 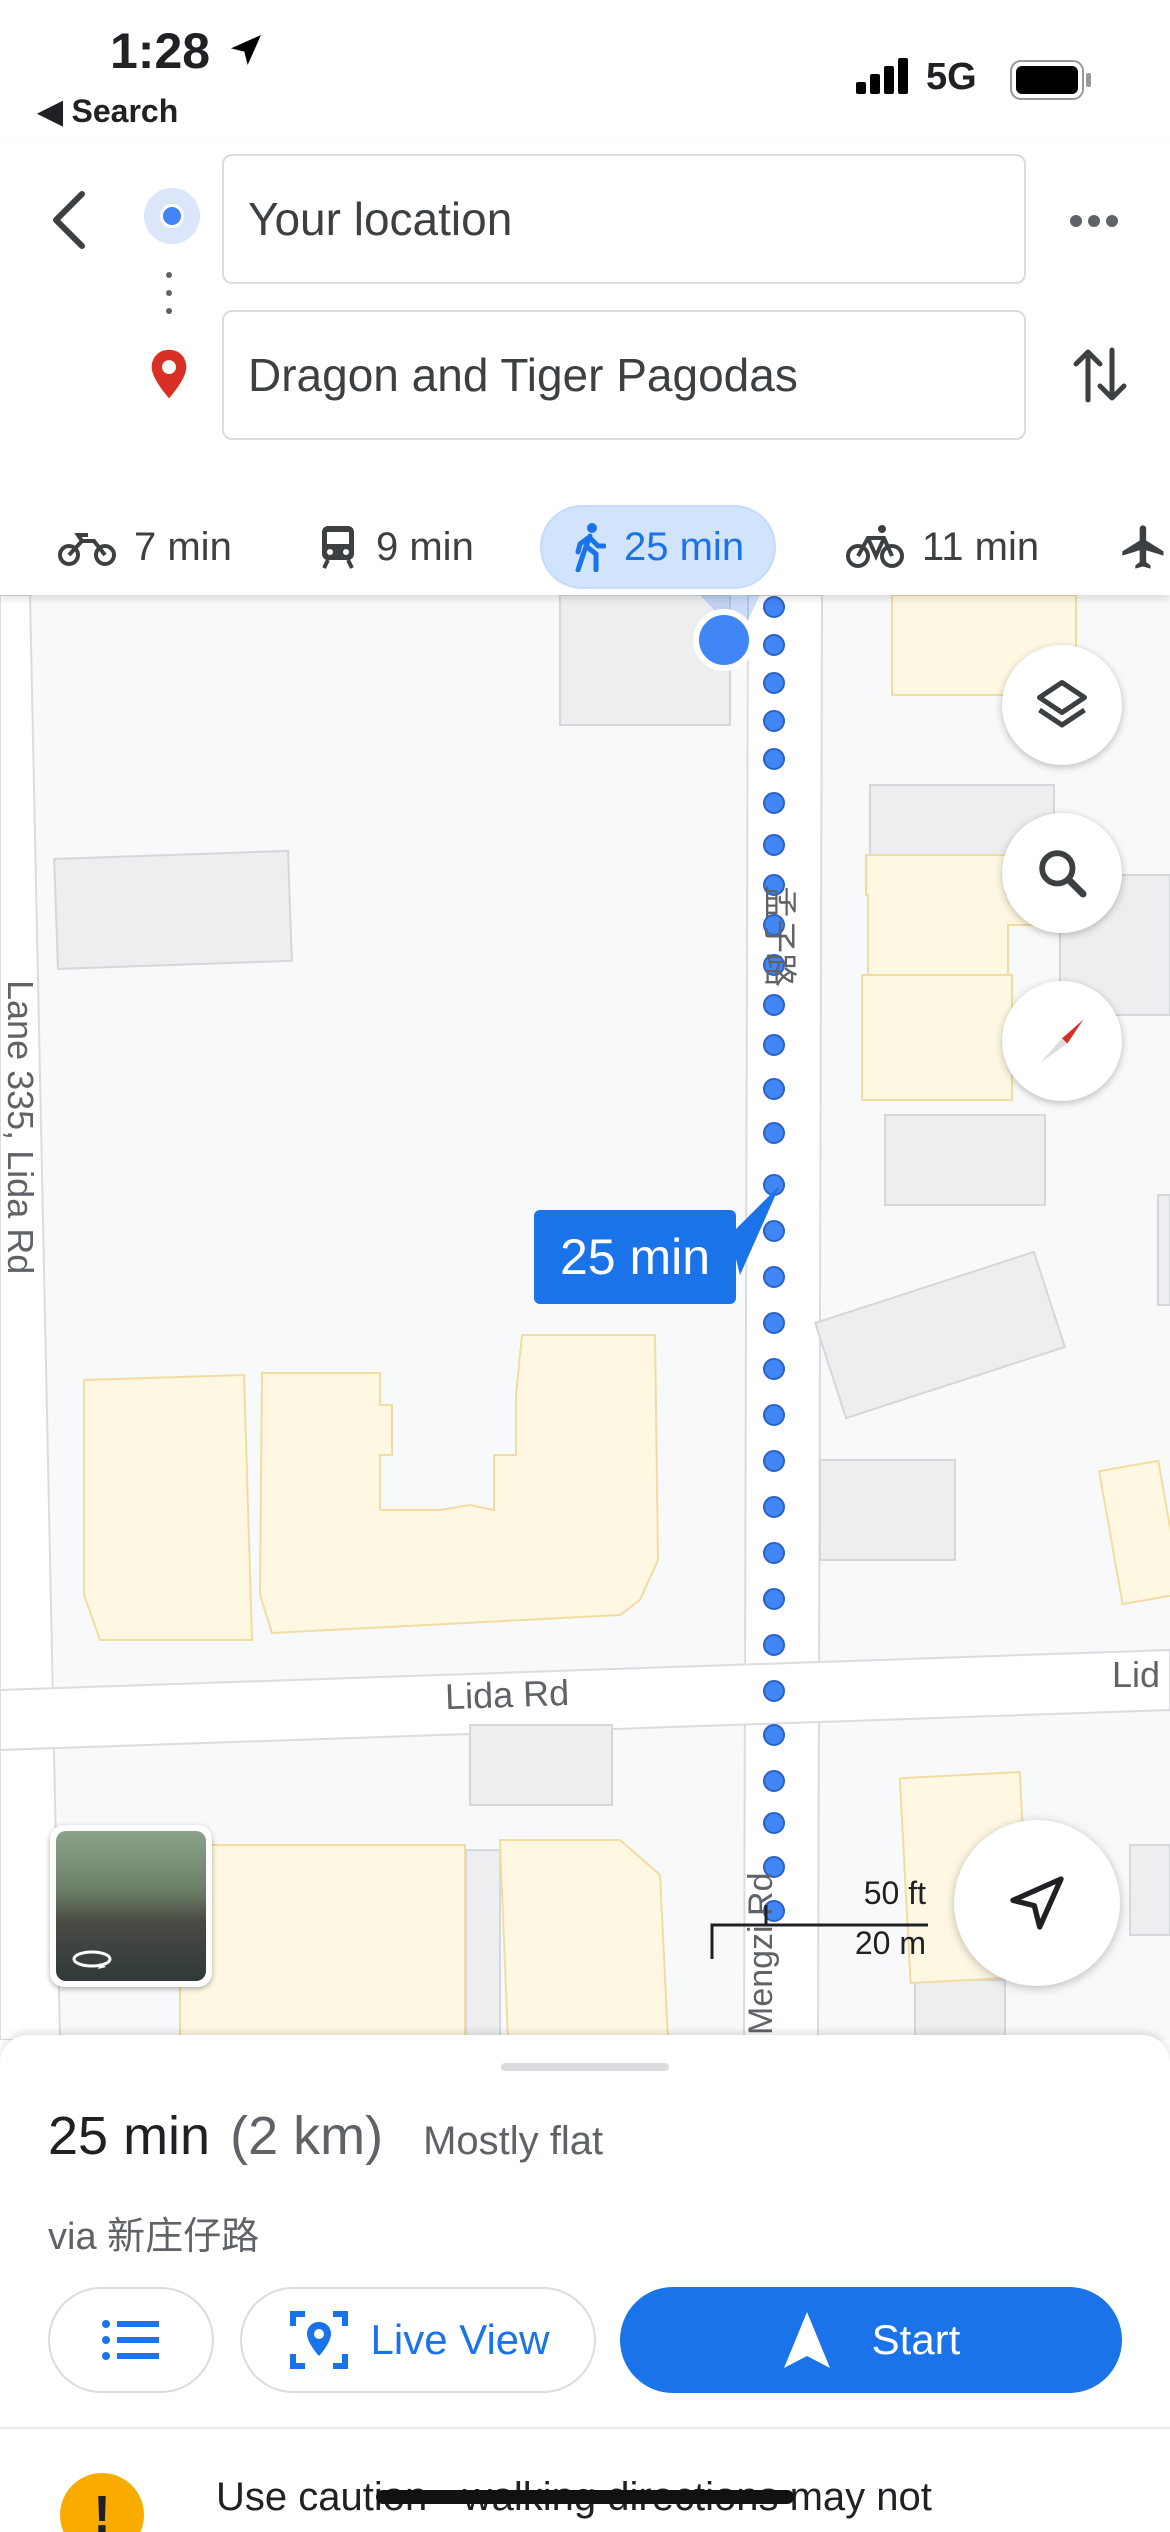 I want to click on rotate-360-icon, so click(x=92, y=1959).